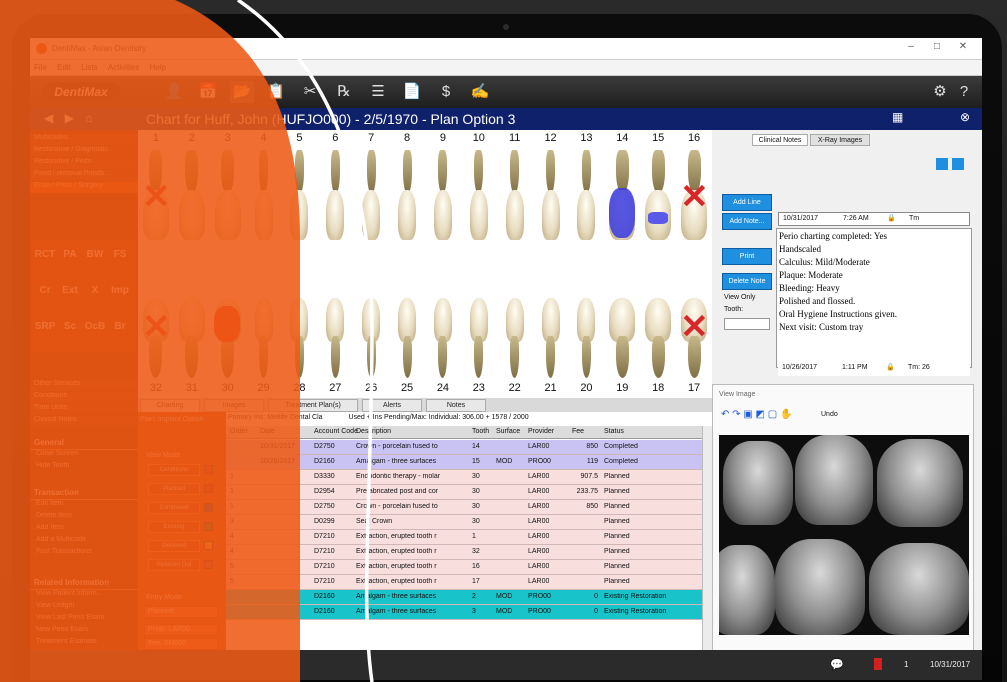  What do you see at coordinates (174, 565) in the screenshot?
I see `view-mode-referred-out-button: Referred Out` at bounding box center [174, 565].